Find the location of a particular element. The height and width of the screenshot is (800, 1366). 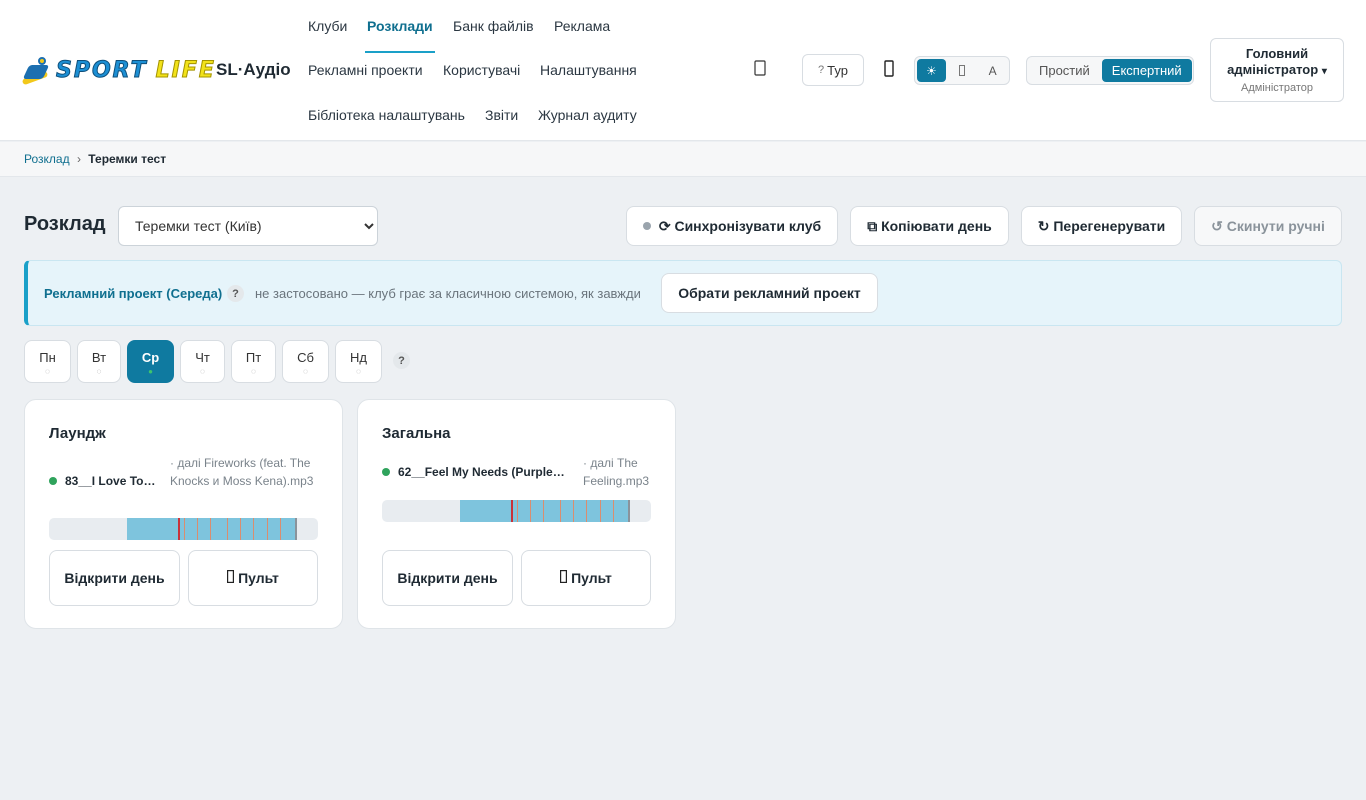

sport-life-logo: SPORT LIFE is located at coordinates (118, 70).